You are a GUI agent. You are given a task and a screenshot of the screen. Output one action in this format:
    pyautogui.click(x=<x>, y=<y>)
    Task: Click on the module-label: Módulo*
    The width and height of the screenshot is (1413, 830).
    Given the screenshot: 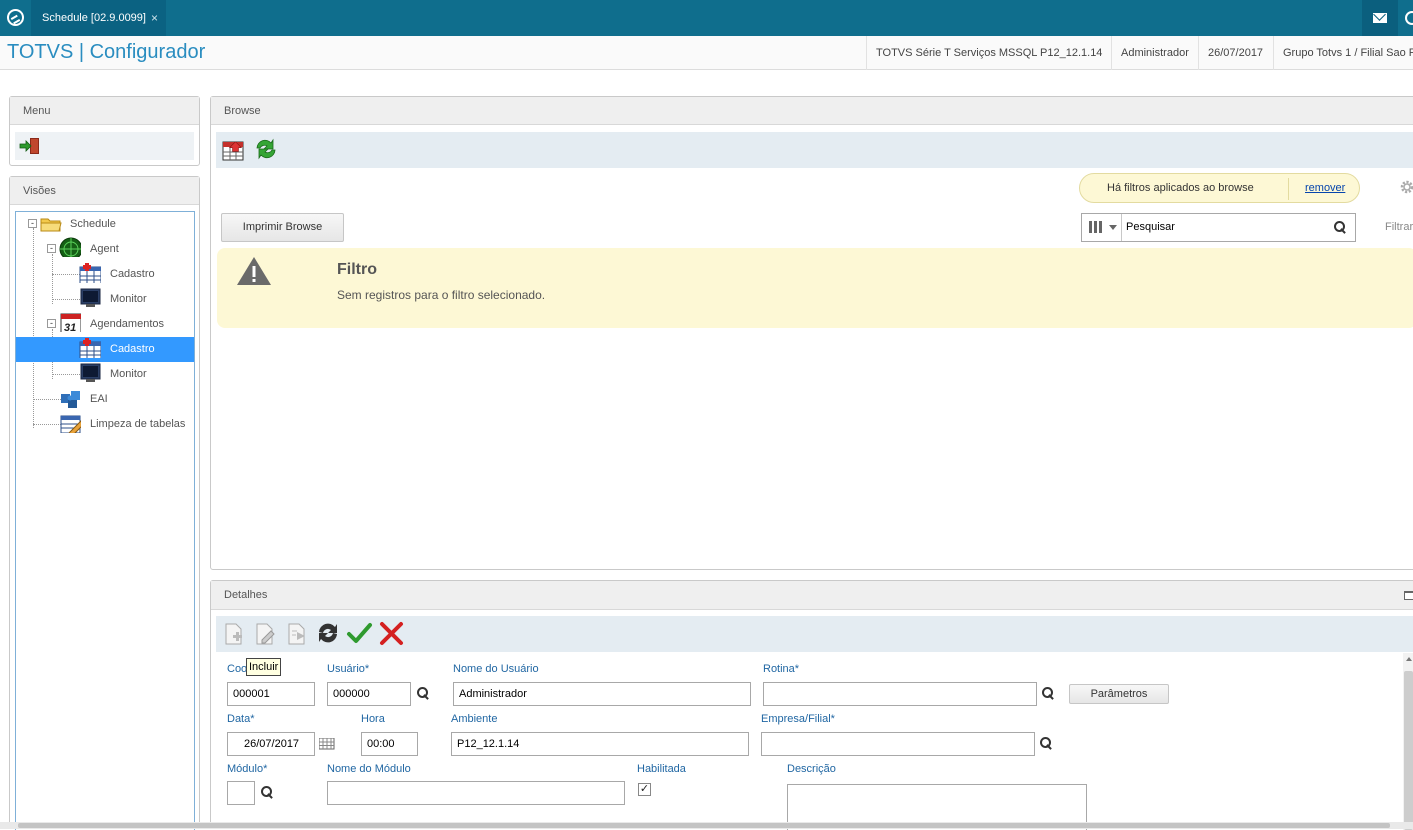 What is the action you would take?
    pyautogui.click(x=247, y=769)
    